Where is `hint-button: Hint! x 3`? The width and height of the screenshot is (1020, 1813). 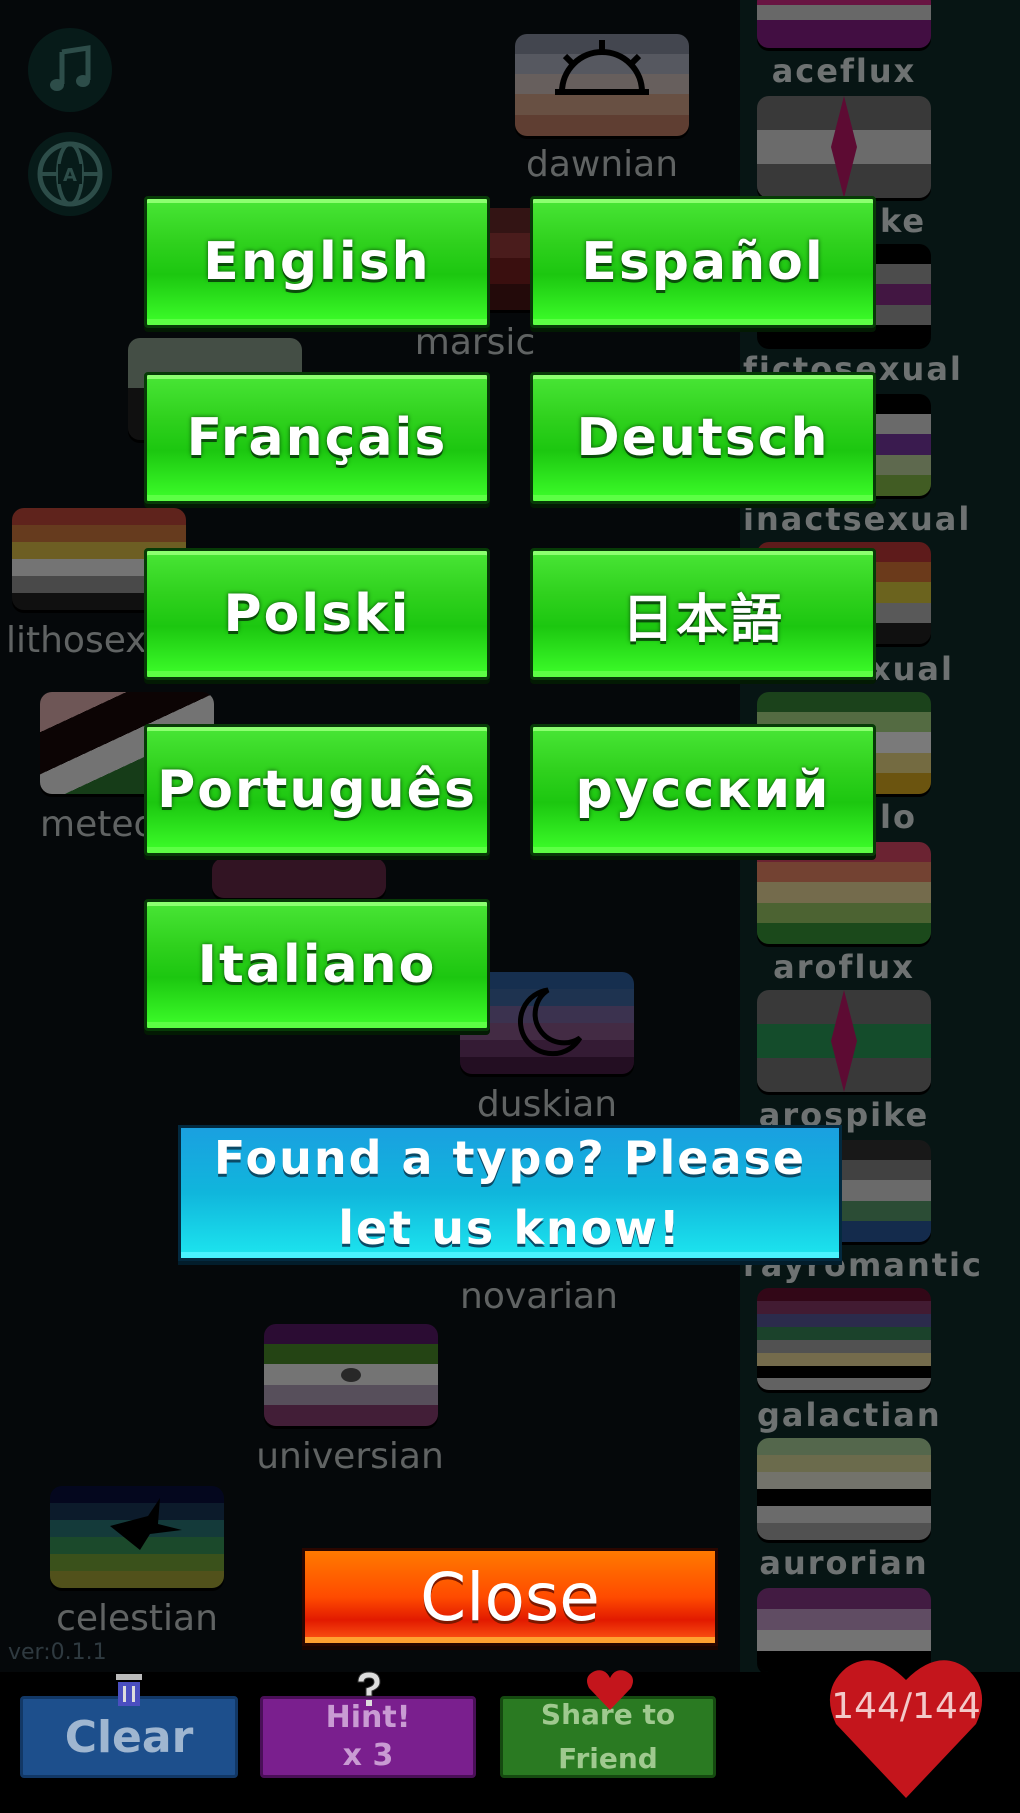
hint-button: Hint! x 3 is located at coordinates (368, 1737).